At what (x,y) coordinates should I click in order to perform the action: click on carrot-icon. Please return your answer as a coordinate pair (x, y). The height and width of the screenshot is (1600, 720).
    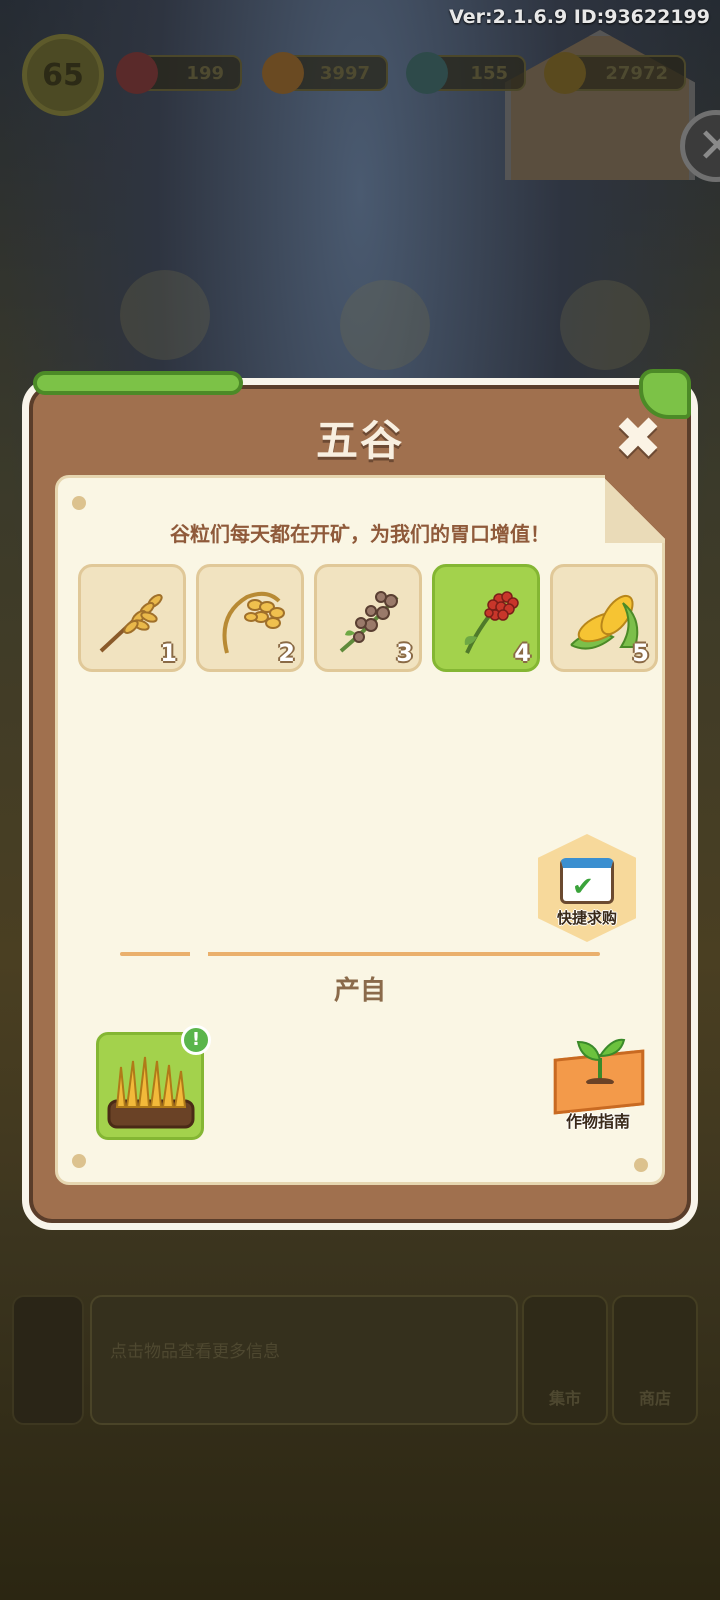
    Looking at the image, I should click on (283, 73).